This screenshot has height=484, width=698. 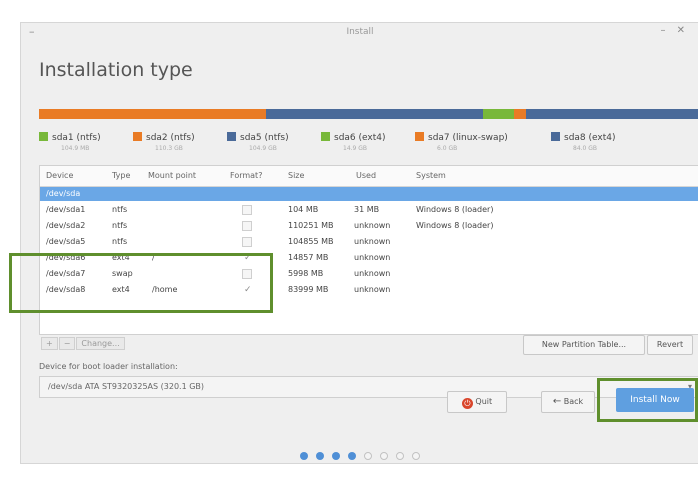 I want to click on window-controls: – ✕, so click(x=674, y=30).